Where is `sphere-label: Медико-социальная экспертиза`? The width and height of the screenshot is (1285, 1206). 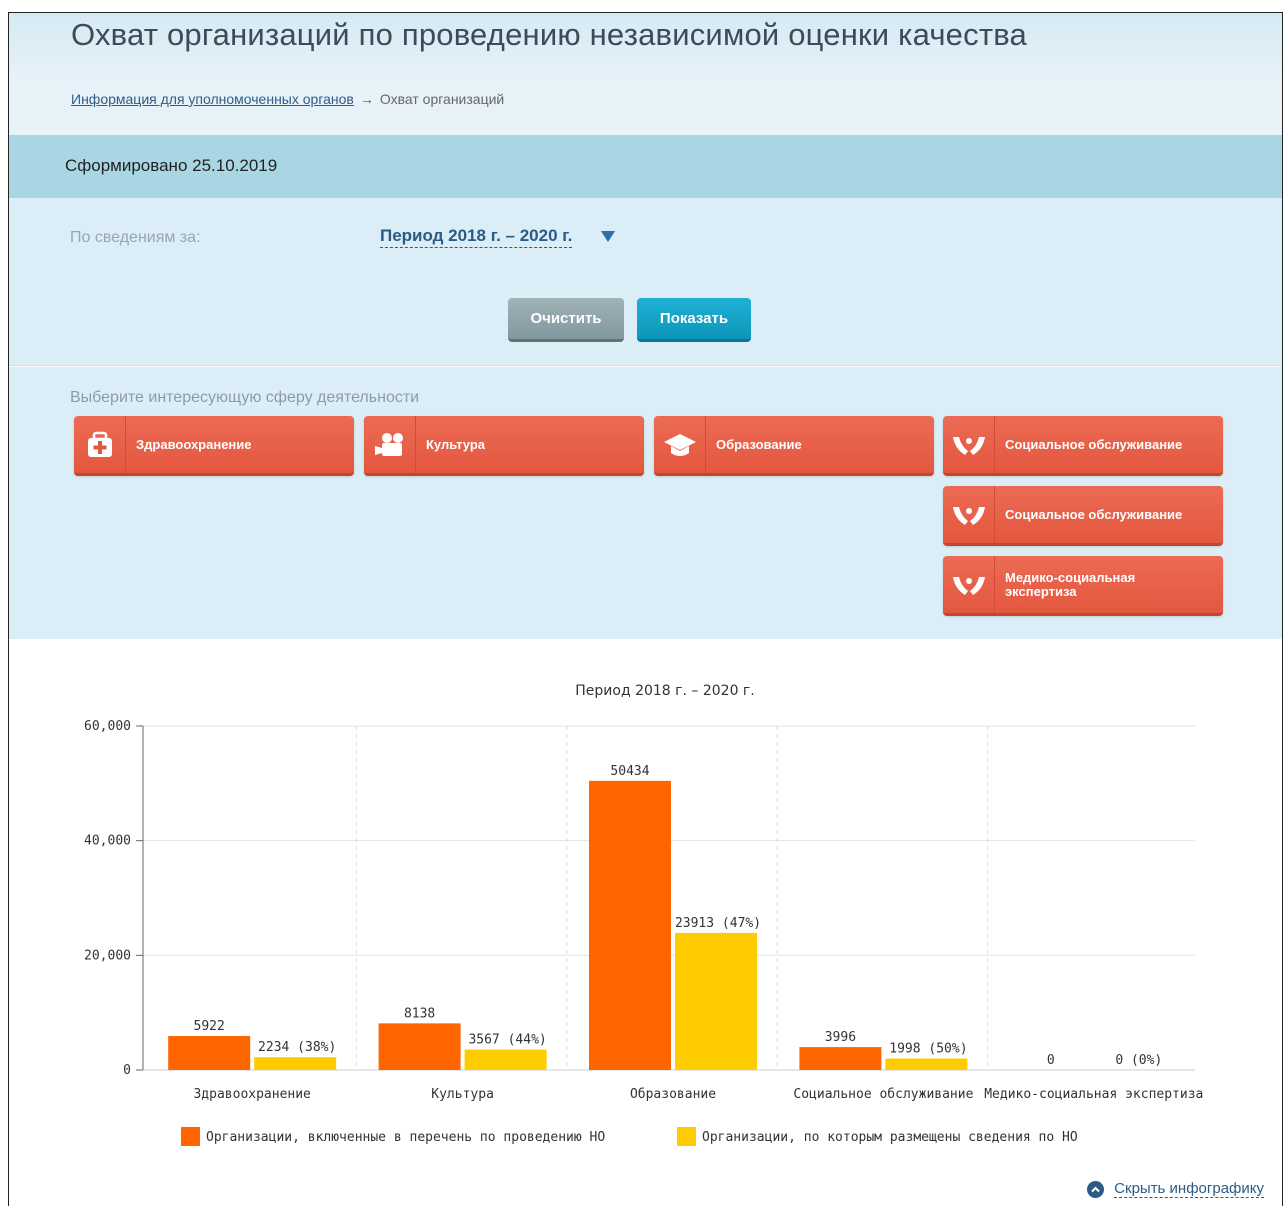
sphere-label: Медико-социальная экспертиза is located at coordinates (1070, 584).